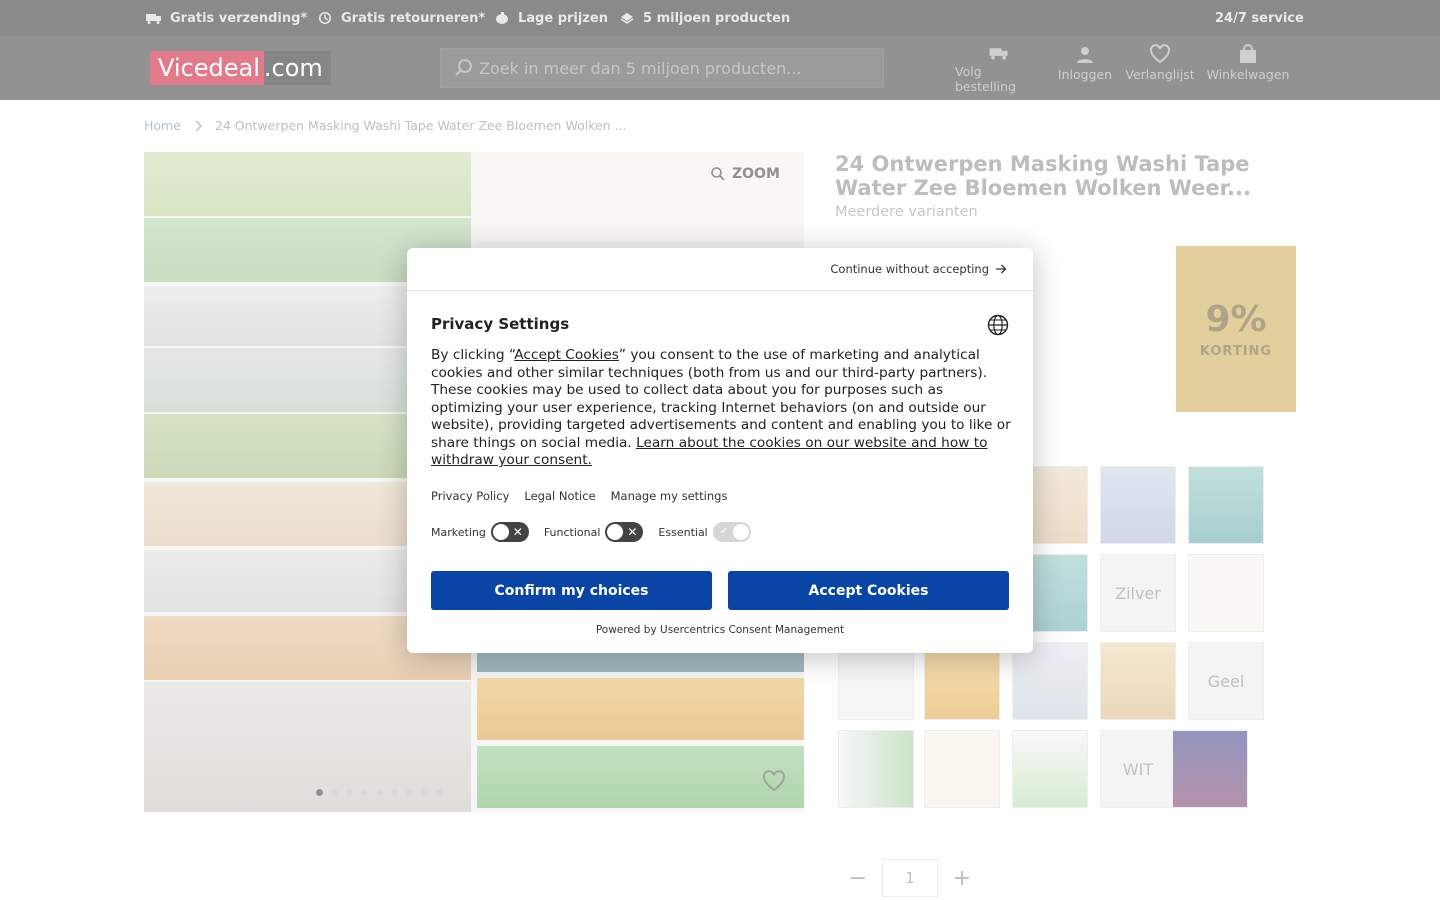 This screenshot has height=900, width=1440. Describe the element at coordinates (918, 269) in the screenshot. I see `continue-without-accepting-link: Continue without accepting` at that location.